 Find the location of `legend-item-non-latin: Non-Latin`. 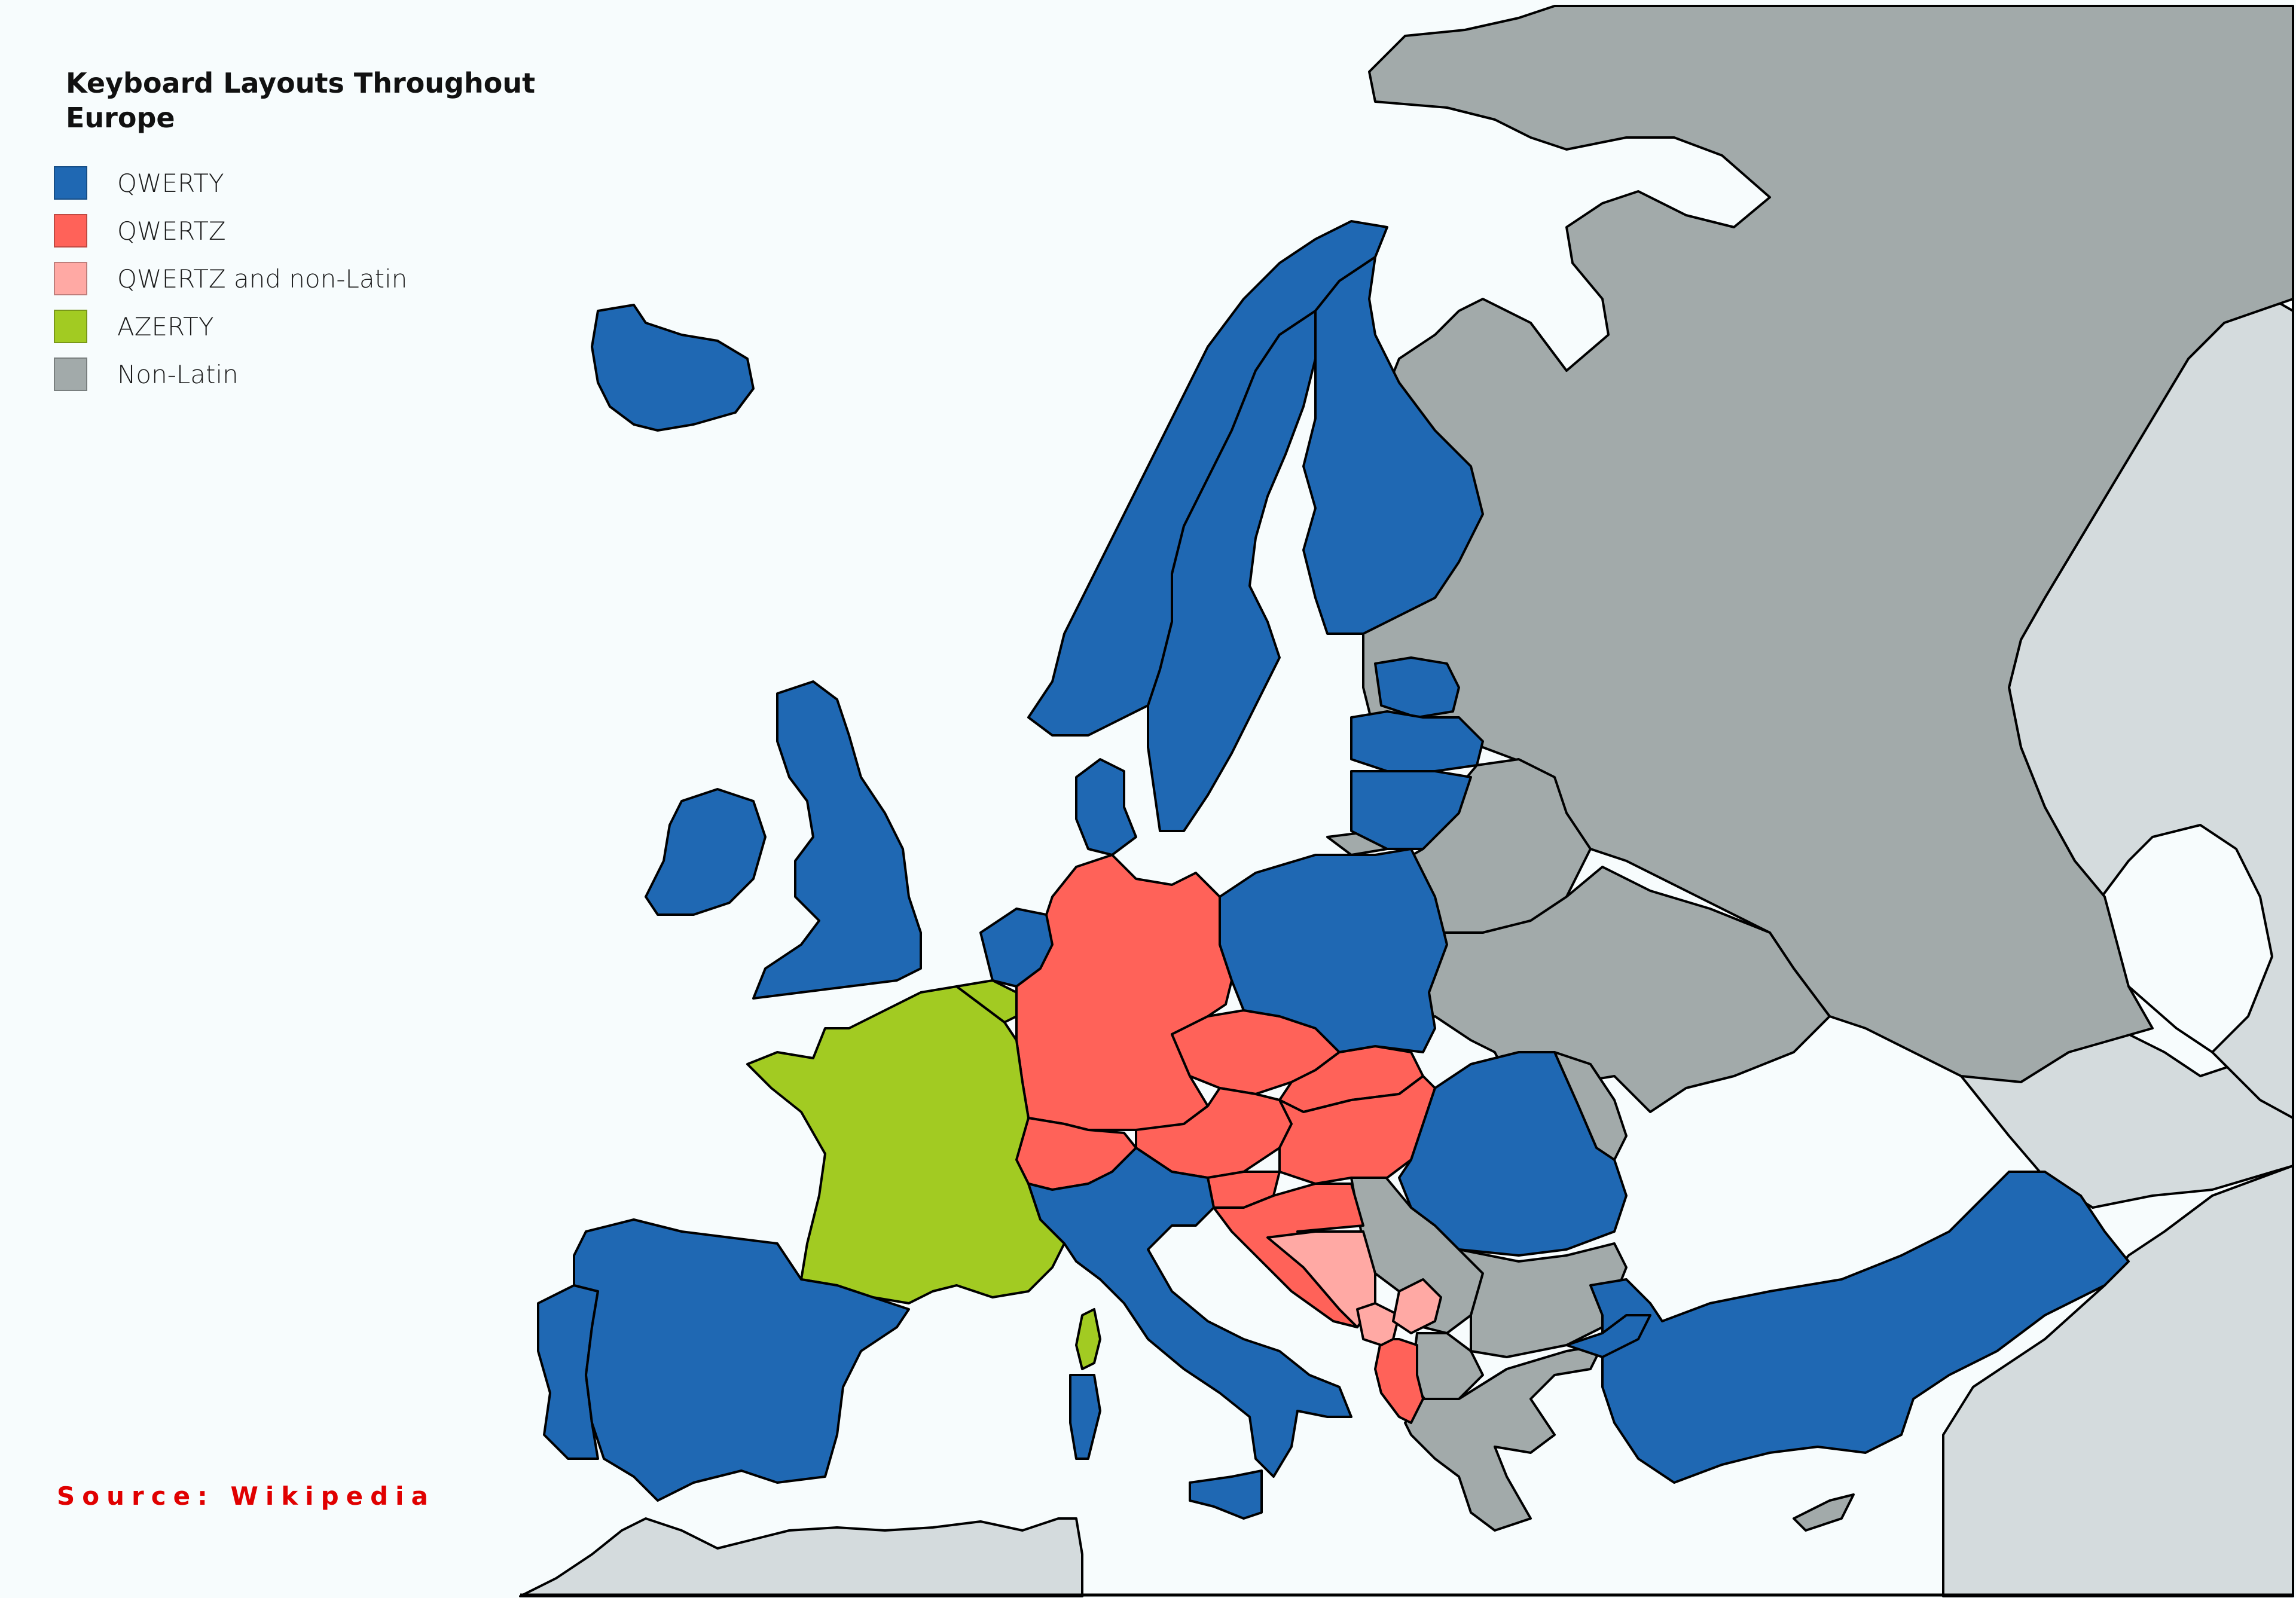

legend-item-non-latin: Non-Latin is located at coordinates (299, 374).